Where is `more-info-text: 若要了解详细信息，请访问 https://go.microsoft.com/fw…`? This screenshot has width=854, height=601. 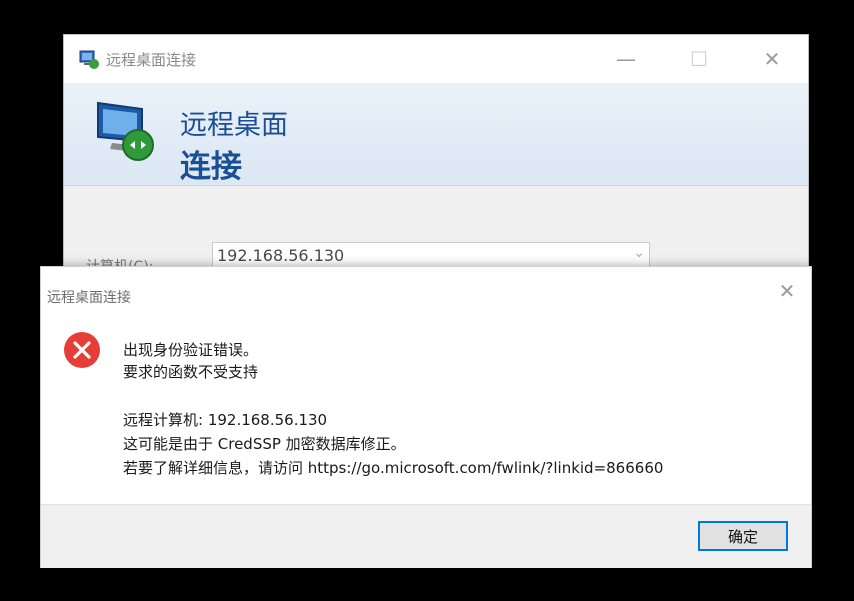
more-info-text: 若要了解详细信息，请访问 https://go.microsoft.com/fw… is located at coordinates (393, 468).